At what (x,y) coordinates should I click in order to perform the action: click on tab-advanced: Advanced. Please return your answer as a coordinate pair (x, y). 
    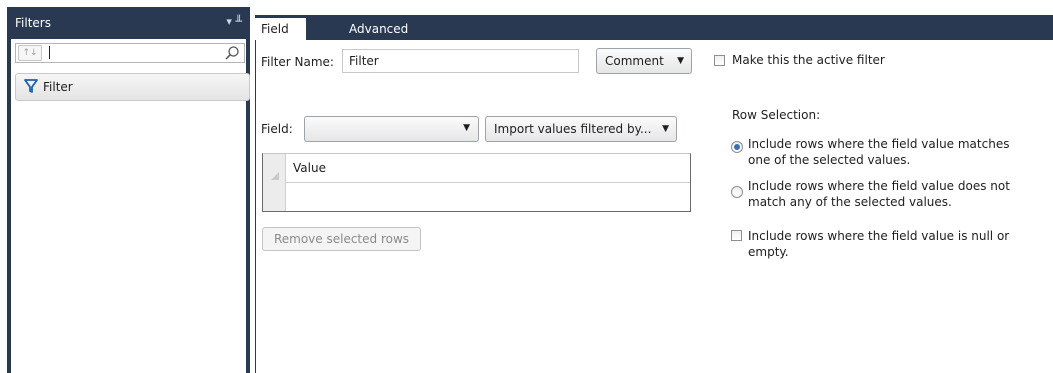
    Looking at the image, I should click on (378, 29).